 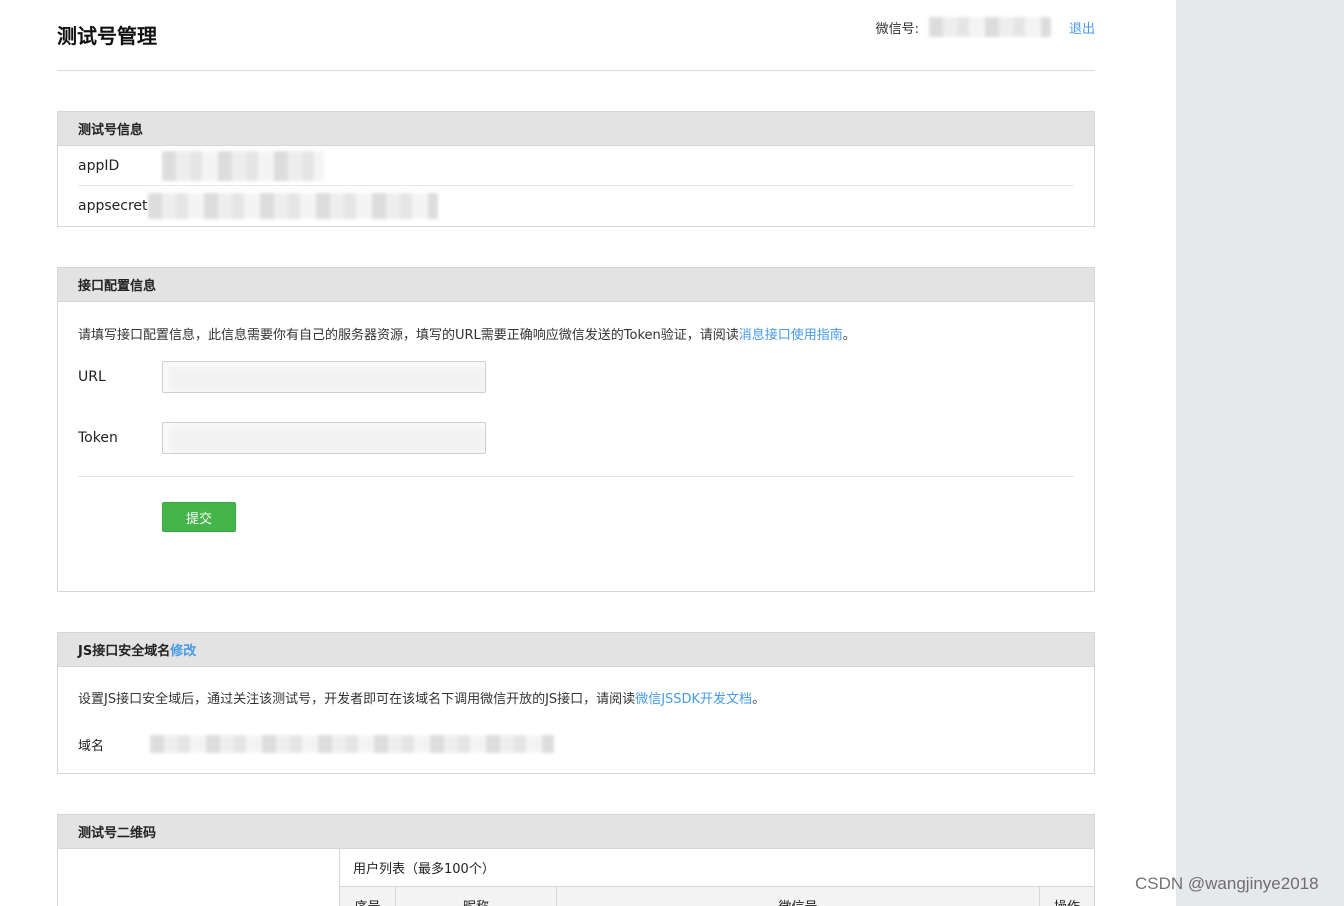 I want to click on jssdk-doc-link: 微信JSSDK开发文档, so click(x=693, y=699).